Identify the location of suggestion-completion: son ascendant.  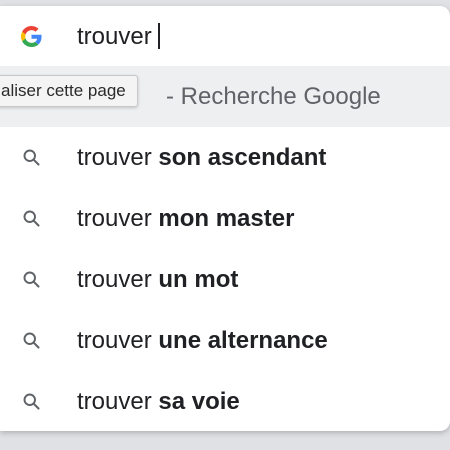
(242, 157).